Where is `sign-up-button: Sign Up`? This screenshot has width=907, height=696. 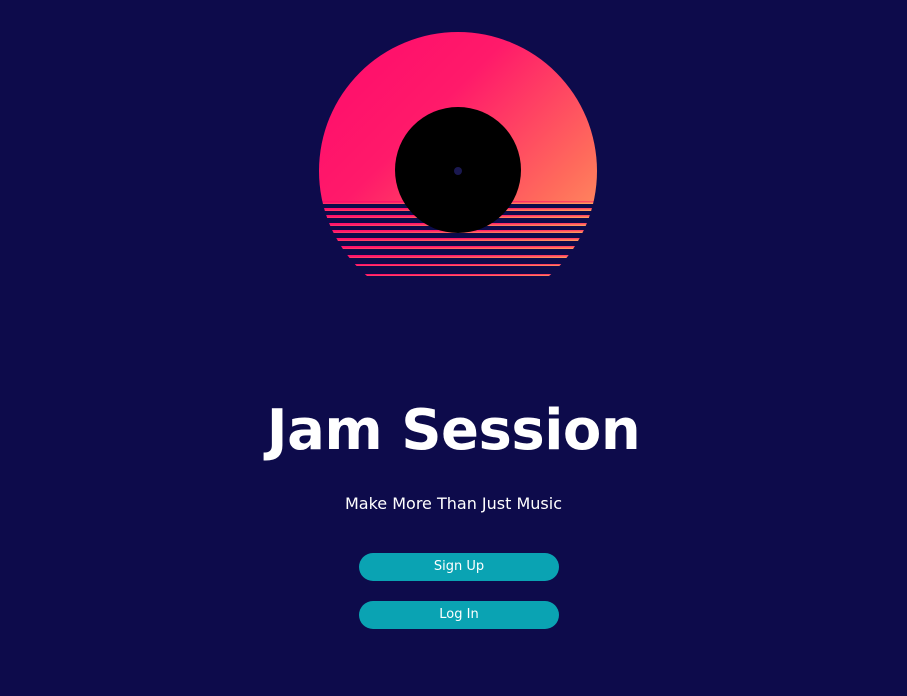
sign-up-button: Sign Up is located at coordinates (459, 567).